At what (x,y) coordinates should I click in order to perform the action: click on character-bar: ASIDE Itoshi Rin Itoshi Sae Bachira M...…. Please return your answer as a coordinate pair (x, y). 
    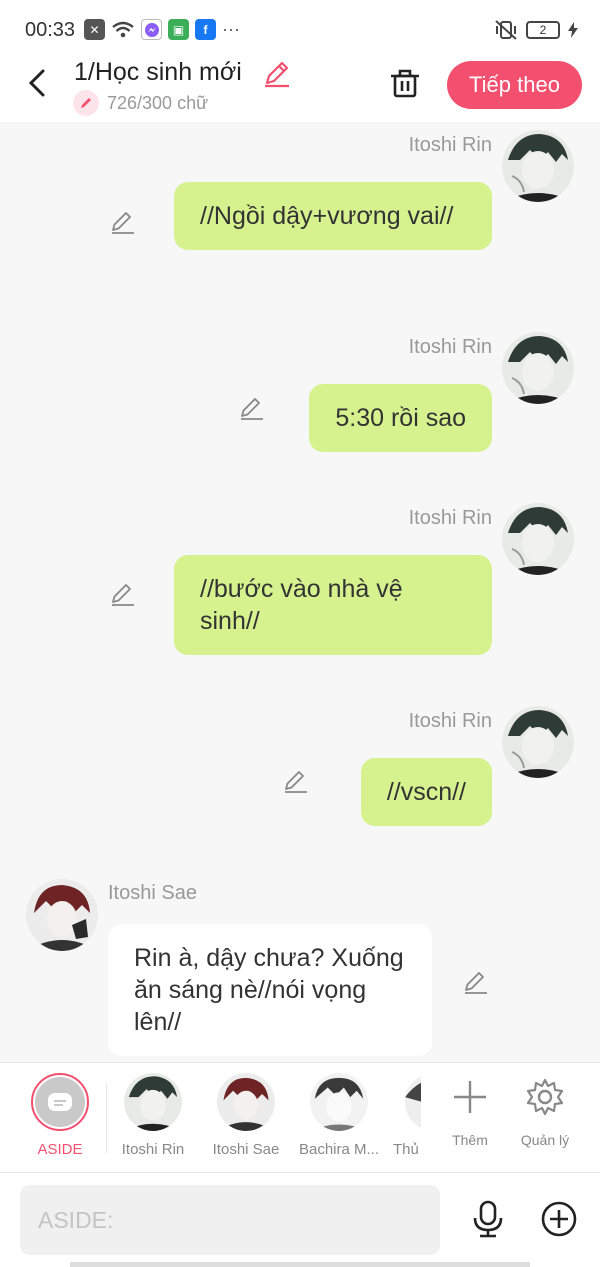
    Looking at the image, I should click on (300, 1117).